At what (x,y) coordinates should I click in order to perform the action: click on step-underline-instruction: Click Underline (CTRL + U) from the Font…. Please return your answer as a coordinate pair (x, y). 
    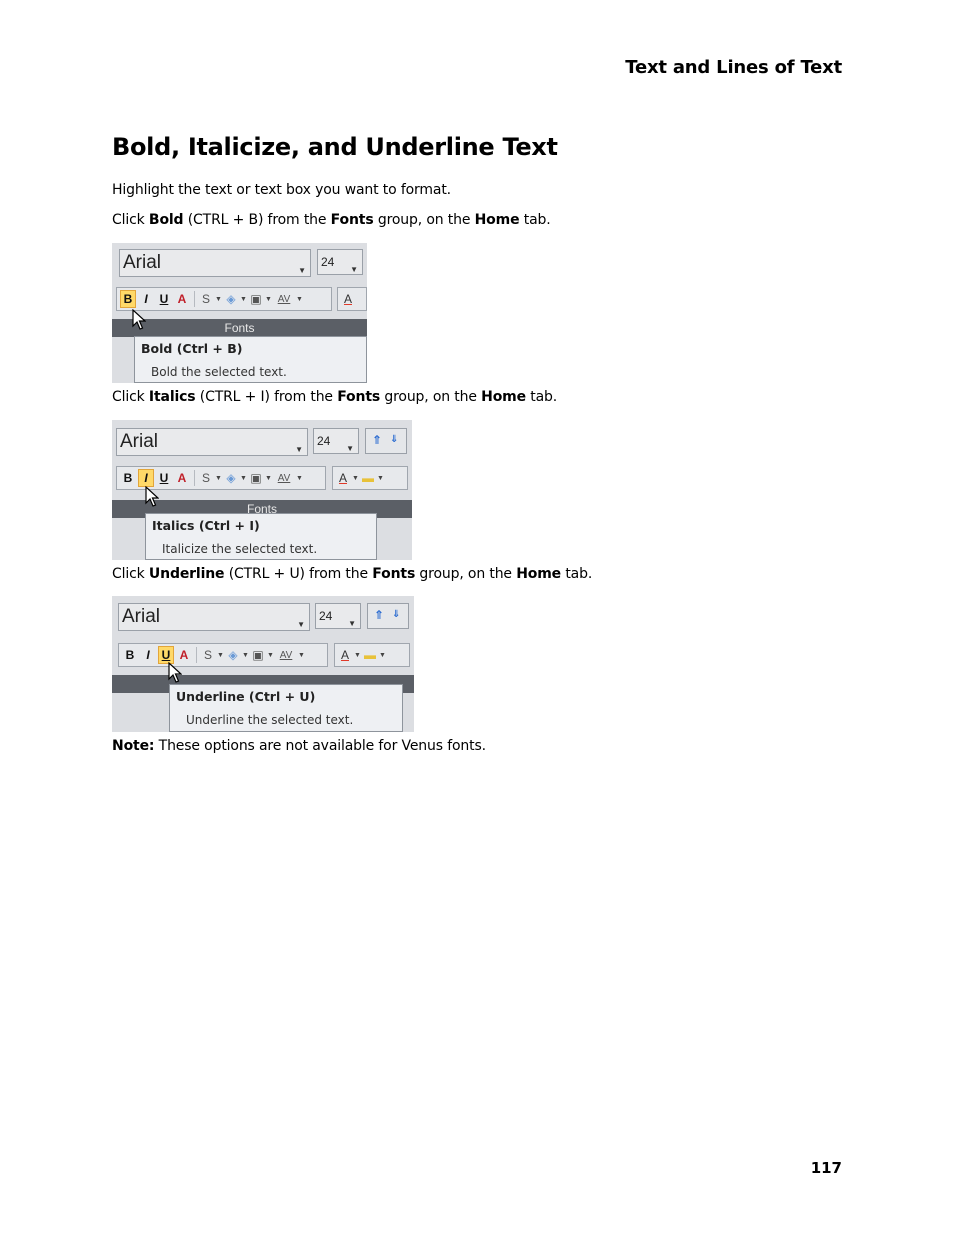
    Looking at the image, I should click on (352, 574).